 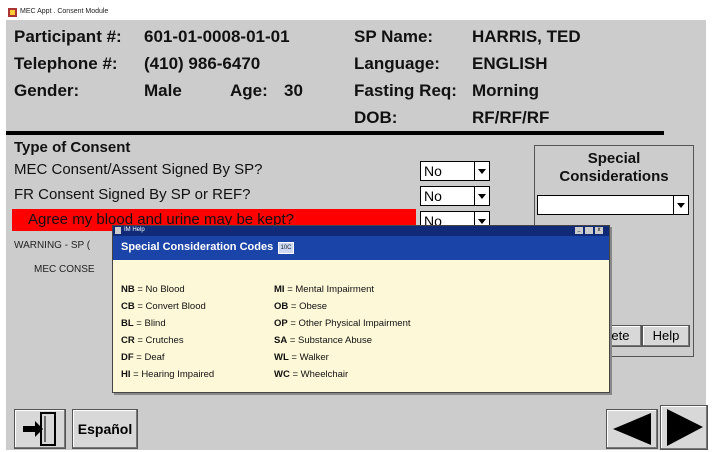 I want to click on sp-name-label: SP Name:, so click(x=394, y=36).